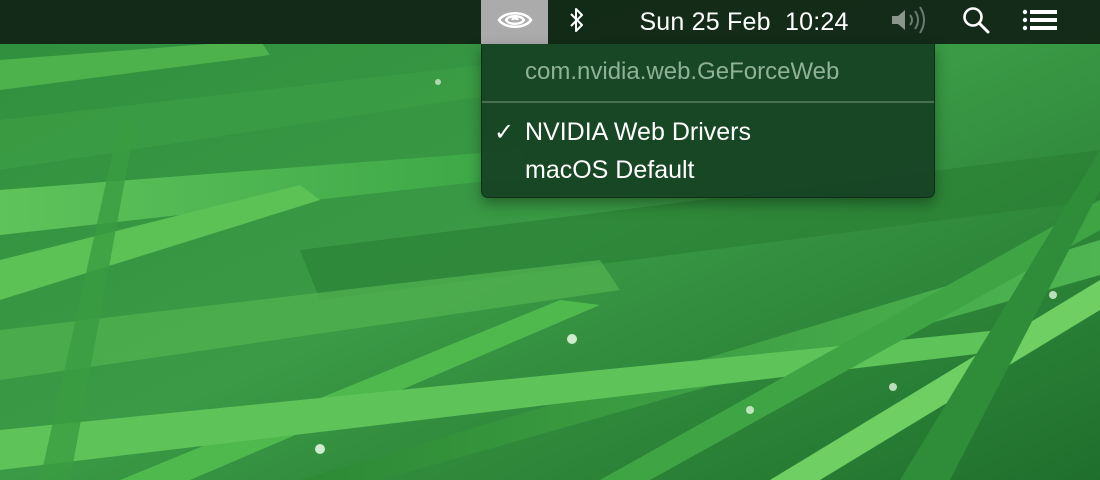  I want to click on menubar-clock: Sun 25 Feb 10:24, so click(744, 22).